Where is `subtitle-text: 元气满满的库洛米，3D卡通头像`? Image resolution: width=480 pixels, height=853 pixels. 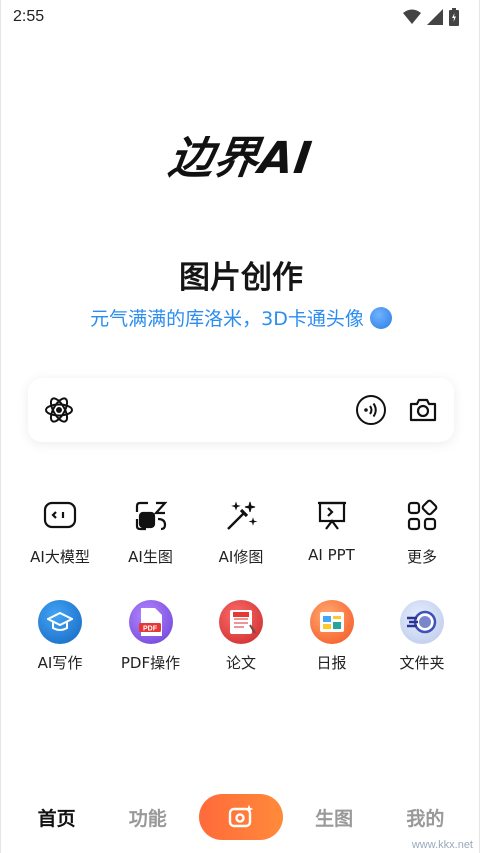
subtitle-text: 元气满满的库洛米，3D卡通头像 is located at coordinates (227, 317).